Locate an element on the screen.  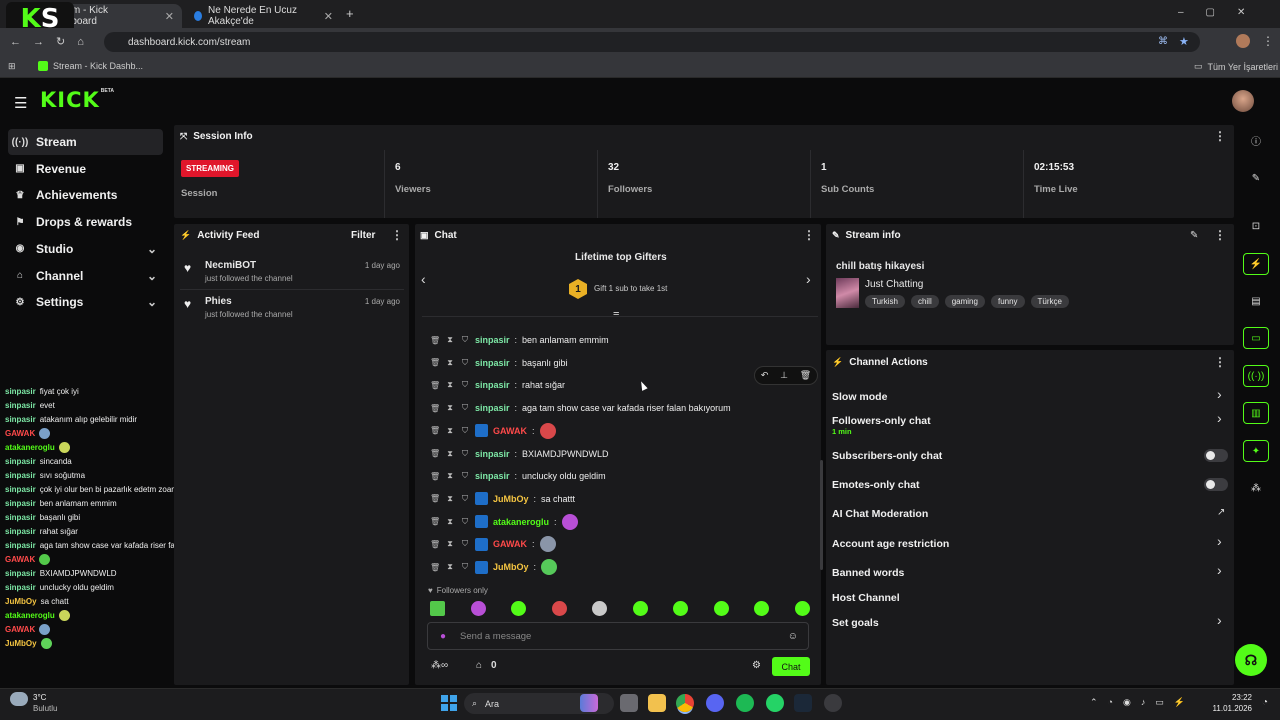
action-host-channel: Host Channel is located at coordinates (866, 598).